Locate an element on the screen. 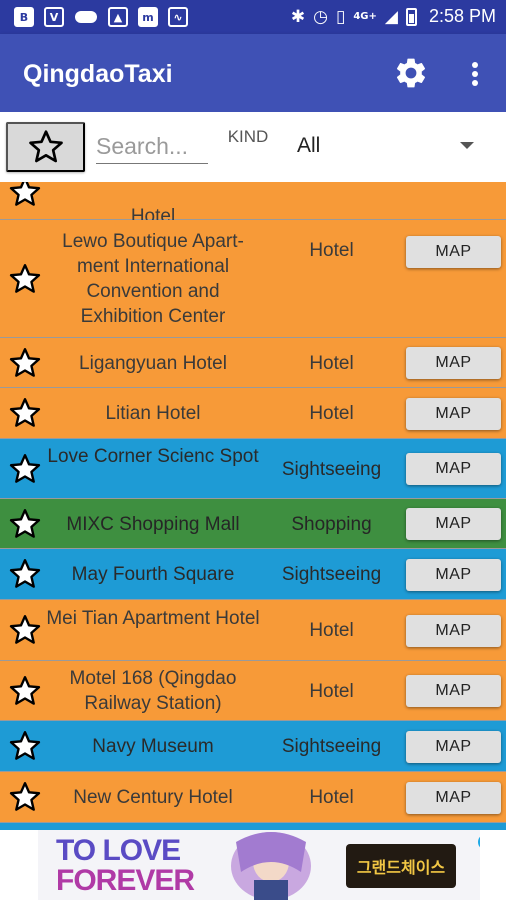  place-name: Navy Museum is located at coordinates (153, 746).